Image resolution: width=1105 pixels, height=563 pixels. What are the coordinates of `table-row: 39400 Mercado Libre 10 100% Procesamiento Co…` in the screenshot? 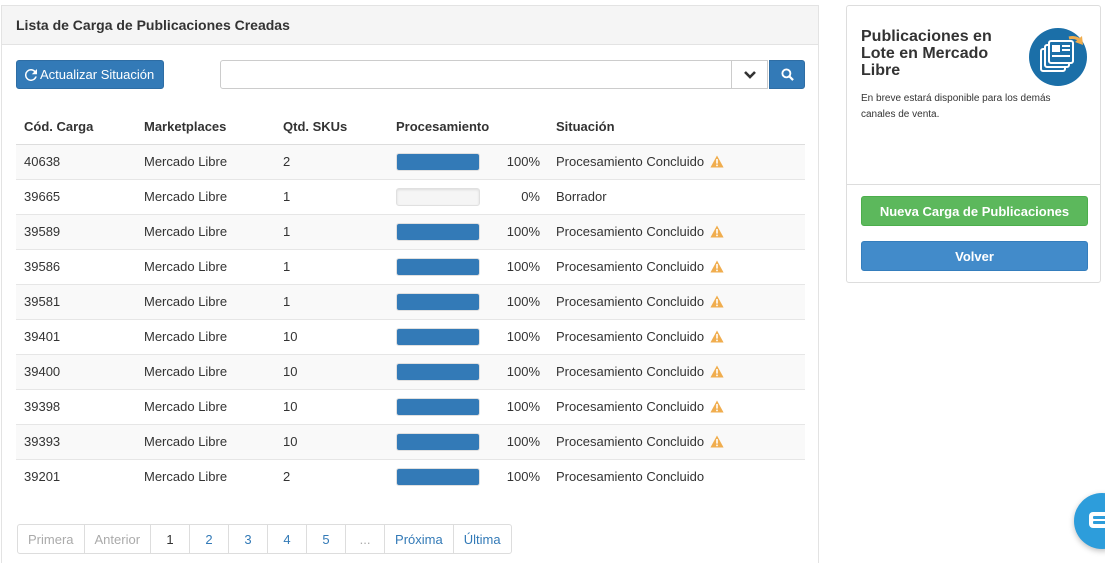 It's located at (410, 371).